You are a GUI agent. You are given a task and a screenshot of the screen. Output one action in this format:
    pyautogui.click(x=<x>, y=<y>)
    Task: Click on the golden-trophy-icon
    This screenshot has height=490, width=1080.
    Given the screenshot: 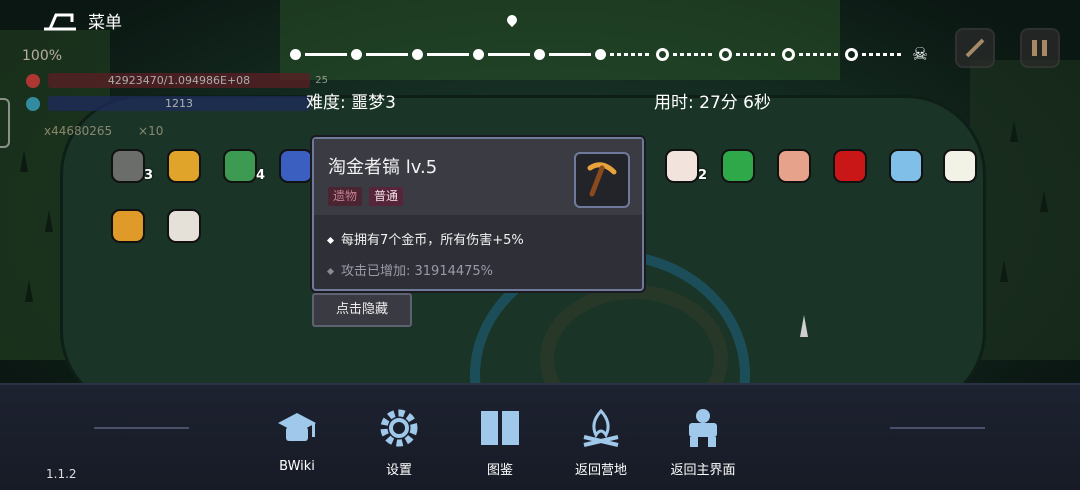 What is the action you would take?
    pyautogui.click(x=184, y=166)
    